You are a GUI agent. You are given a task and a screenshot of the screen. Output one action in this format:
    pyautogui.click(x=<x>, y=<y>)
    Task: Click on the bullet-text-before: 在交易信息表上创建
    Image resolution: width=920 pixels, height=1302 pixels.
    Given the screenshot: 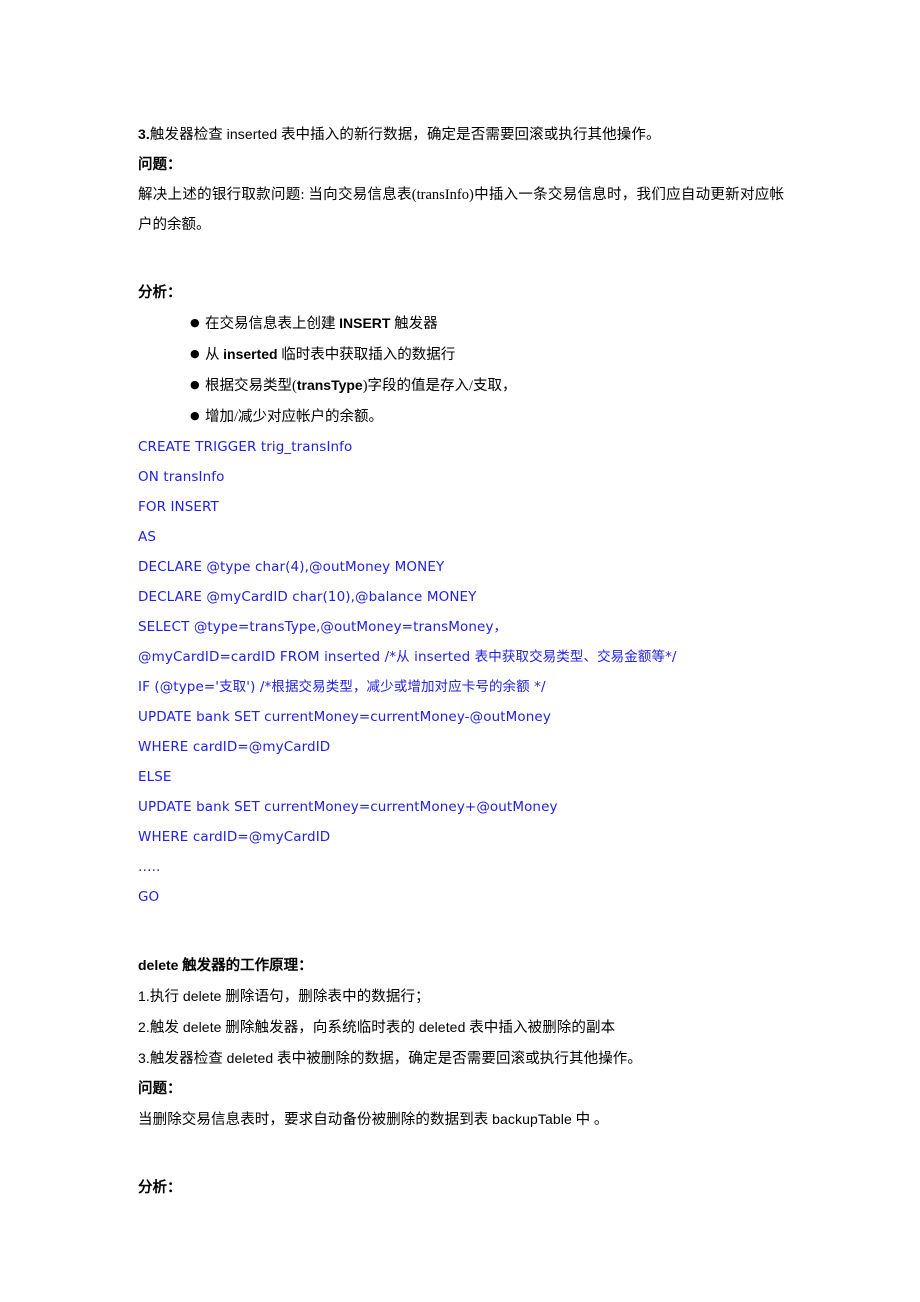 What is the action you would take?
    pyautogui.click(x=272, y=324)
    